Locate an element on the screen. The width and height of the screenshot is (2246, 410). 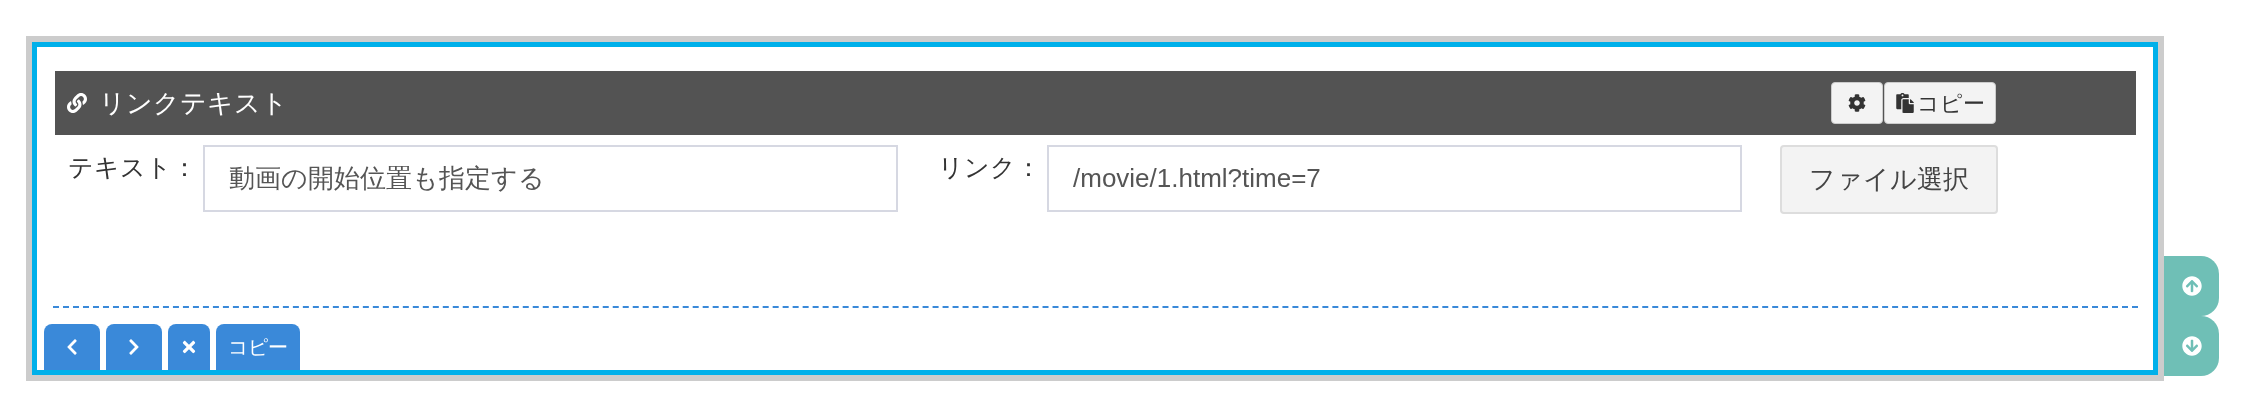
field-label: テキスト： is located at coordinates (133, 167).